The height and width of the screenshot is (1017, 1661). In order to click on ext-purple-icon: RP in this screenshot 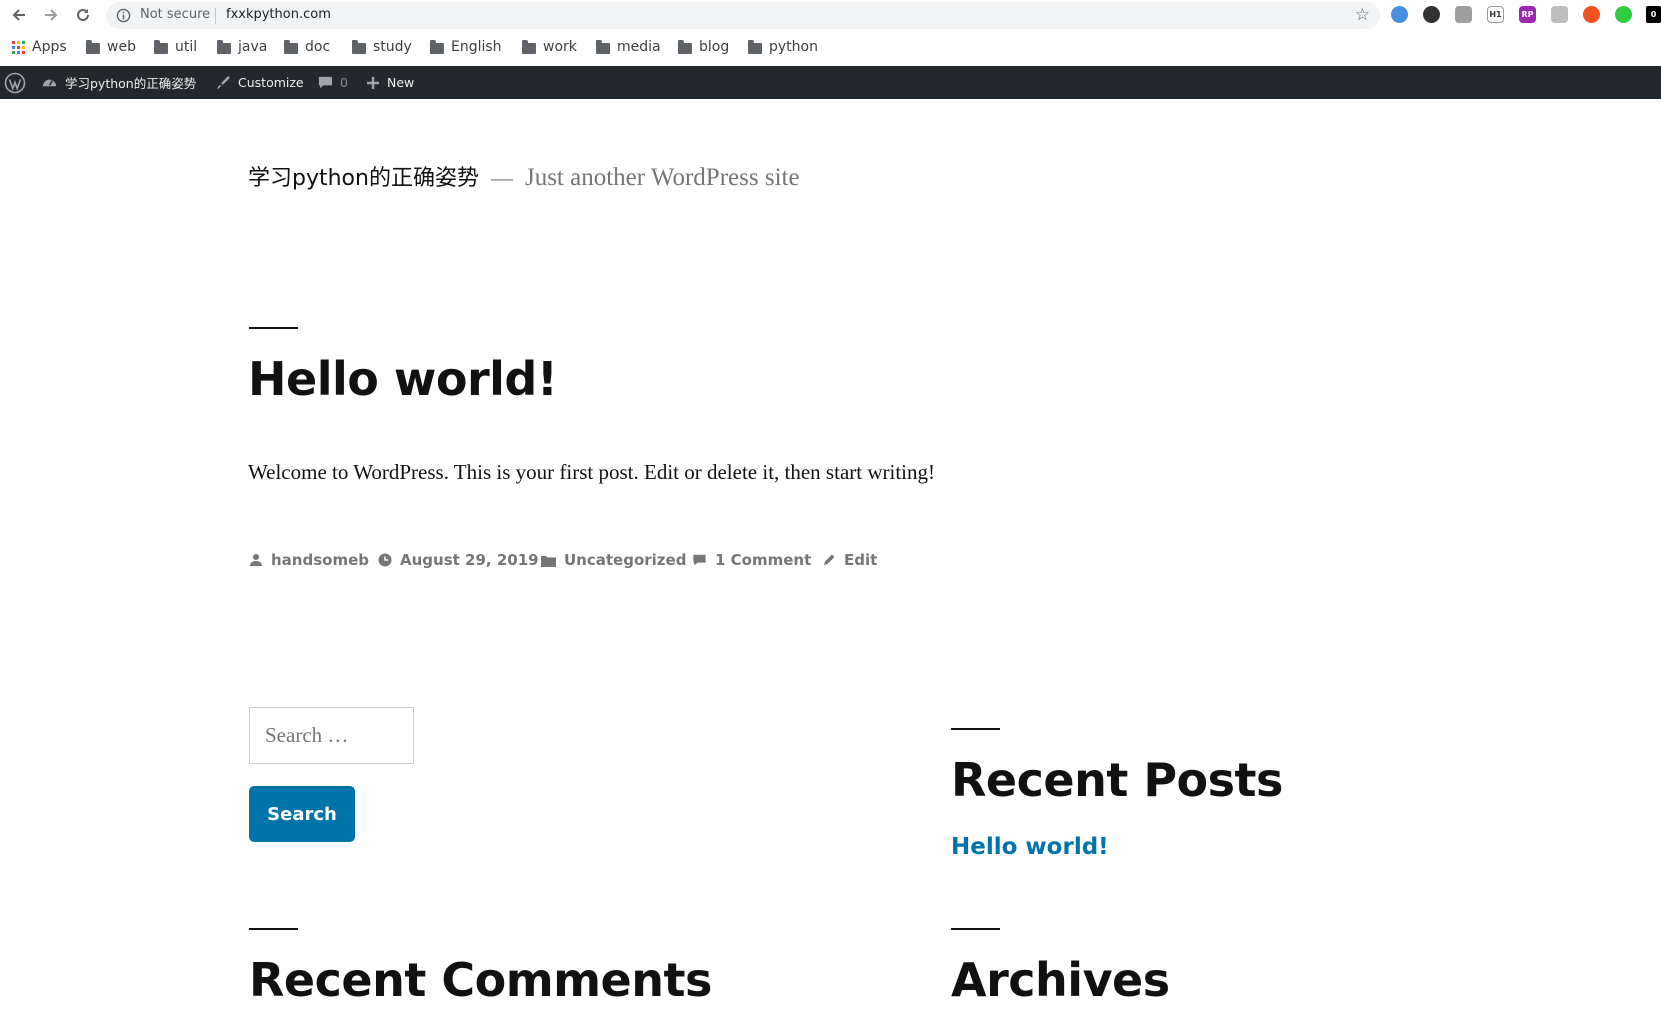, I will do `click(1527, 14)`.